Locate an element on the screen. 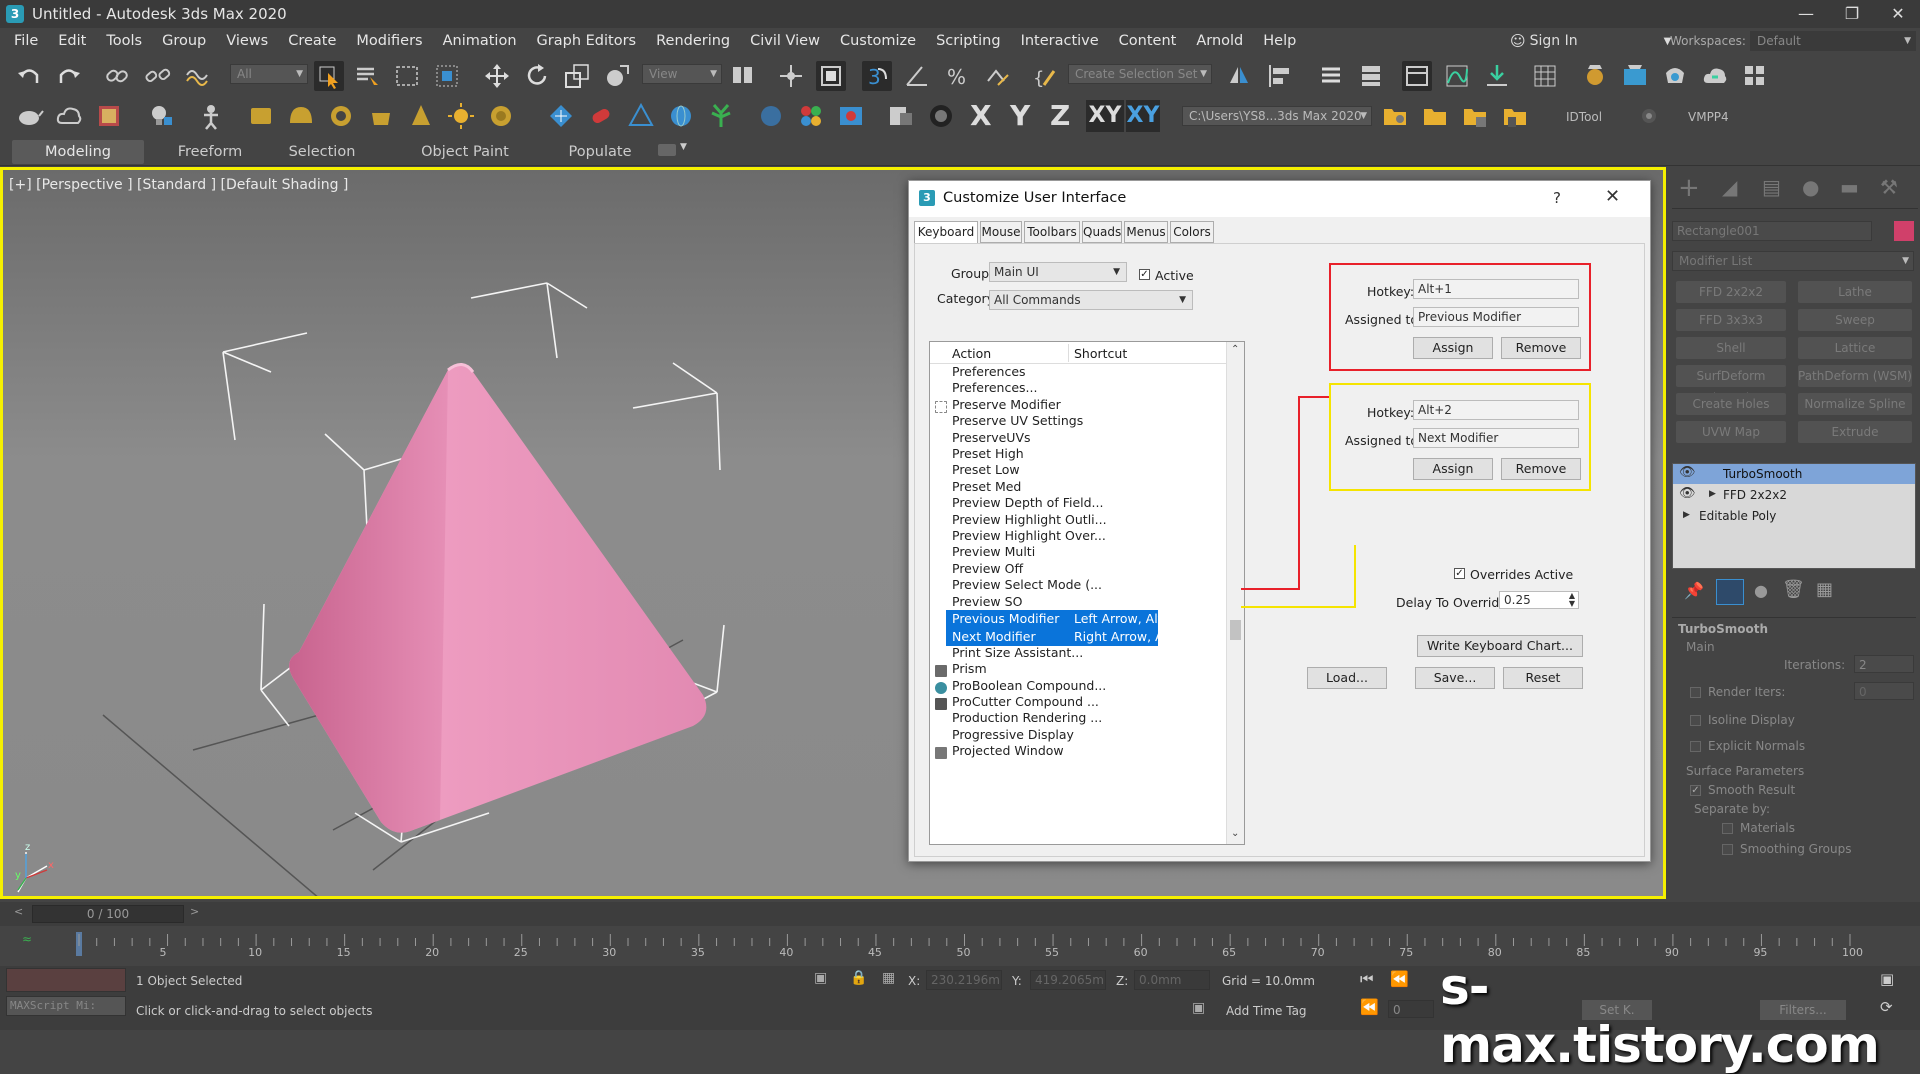  snaps-toggle-icon: 3 is located at coordinates (877, 76).